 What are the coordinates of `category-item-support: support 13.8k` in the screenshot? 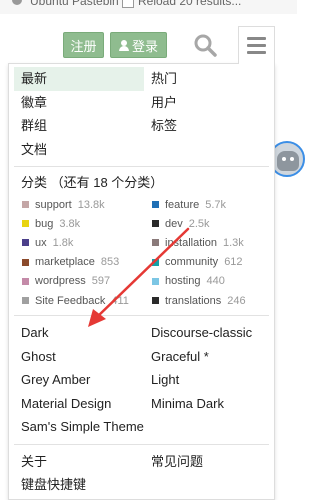 It's located at (79, 204).